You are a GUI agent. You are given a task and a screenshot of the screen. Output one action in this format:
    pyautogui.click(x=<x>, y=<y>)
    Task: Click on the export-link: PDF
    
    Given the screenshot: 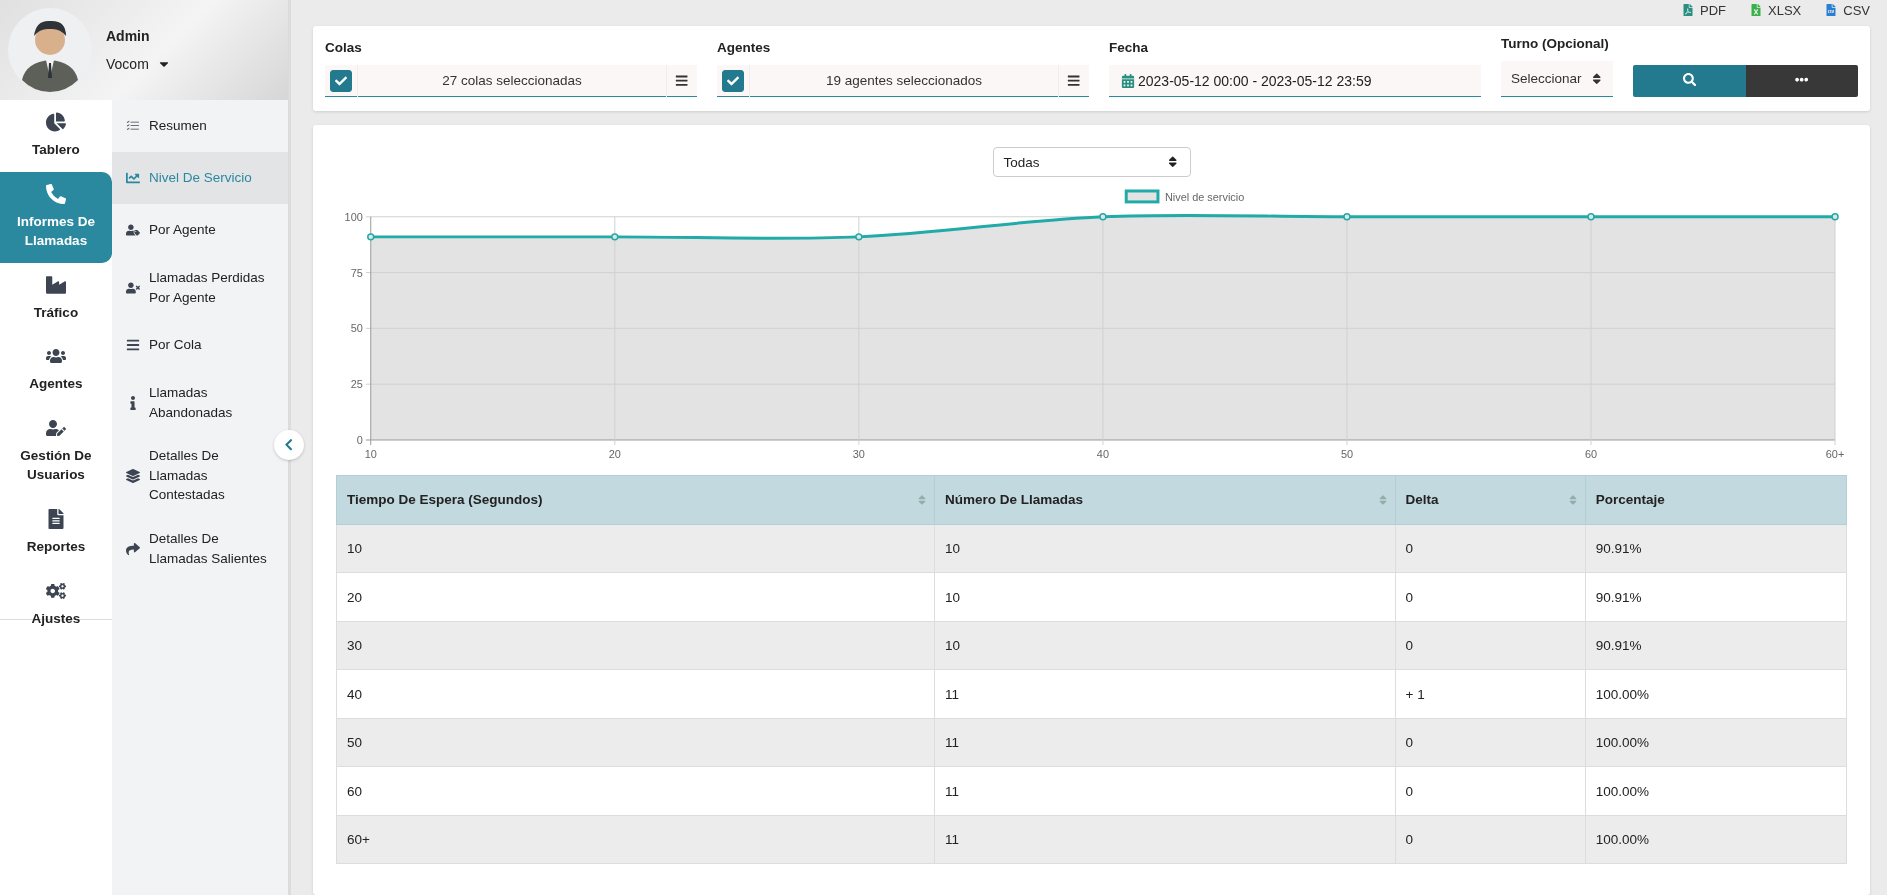 What is the action you would take?
    pyautogui.click(x=1704, y=10)
    